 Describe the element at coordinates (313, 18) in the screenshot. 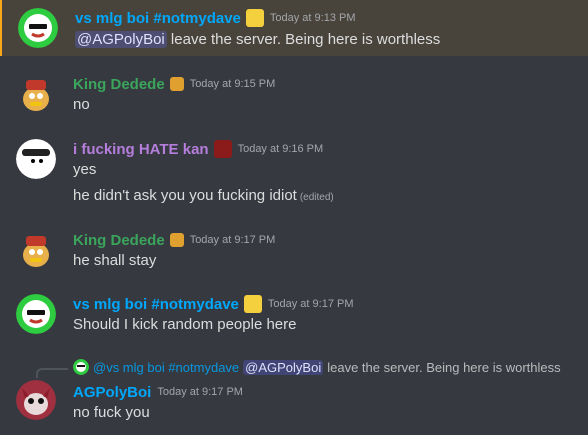

I see `timestamp: Today at 9:13 PM` at that location.